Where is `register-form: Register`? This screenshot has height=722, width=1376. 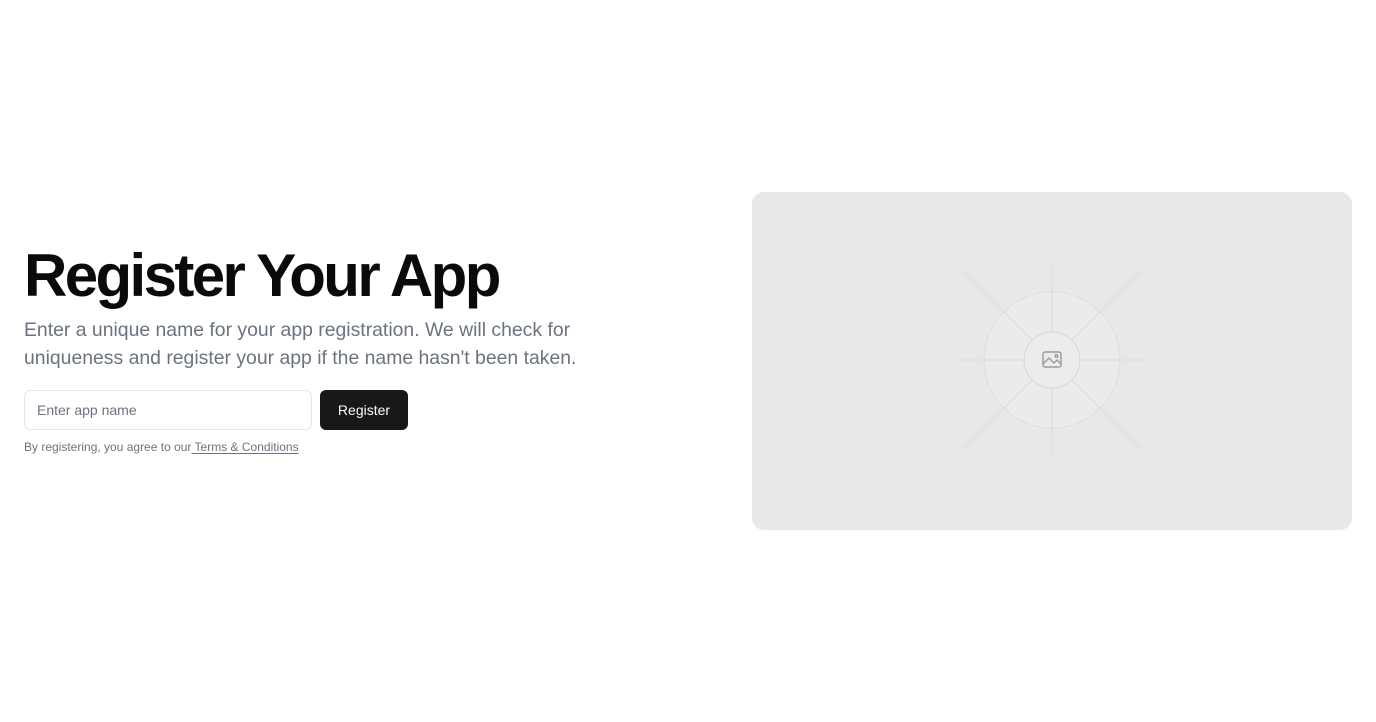
register-form: Register is located at coordinates (334, 410).